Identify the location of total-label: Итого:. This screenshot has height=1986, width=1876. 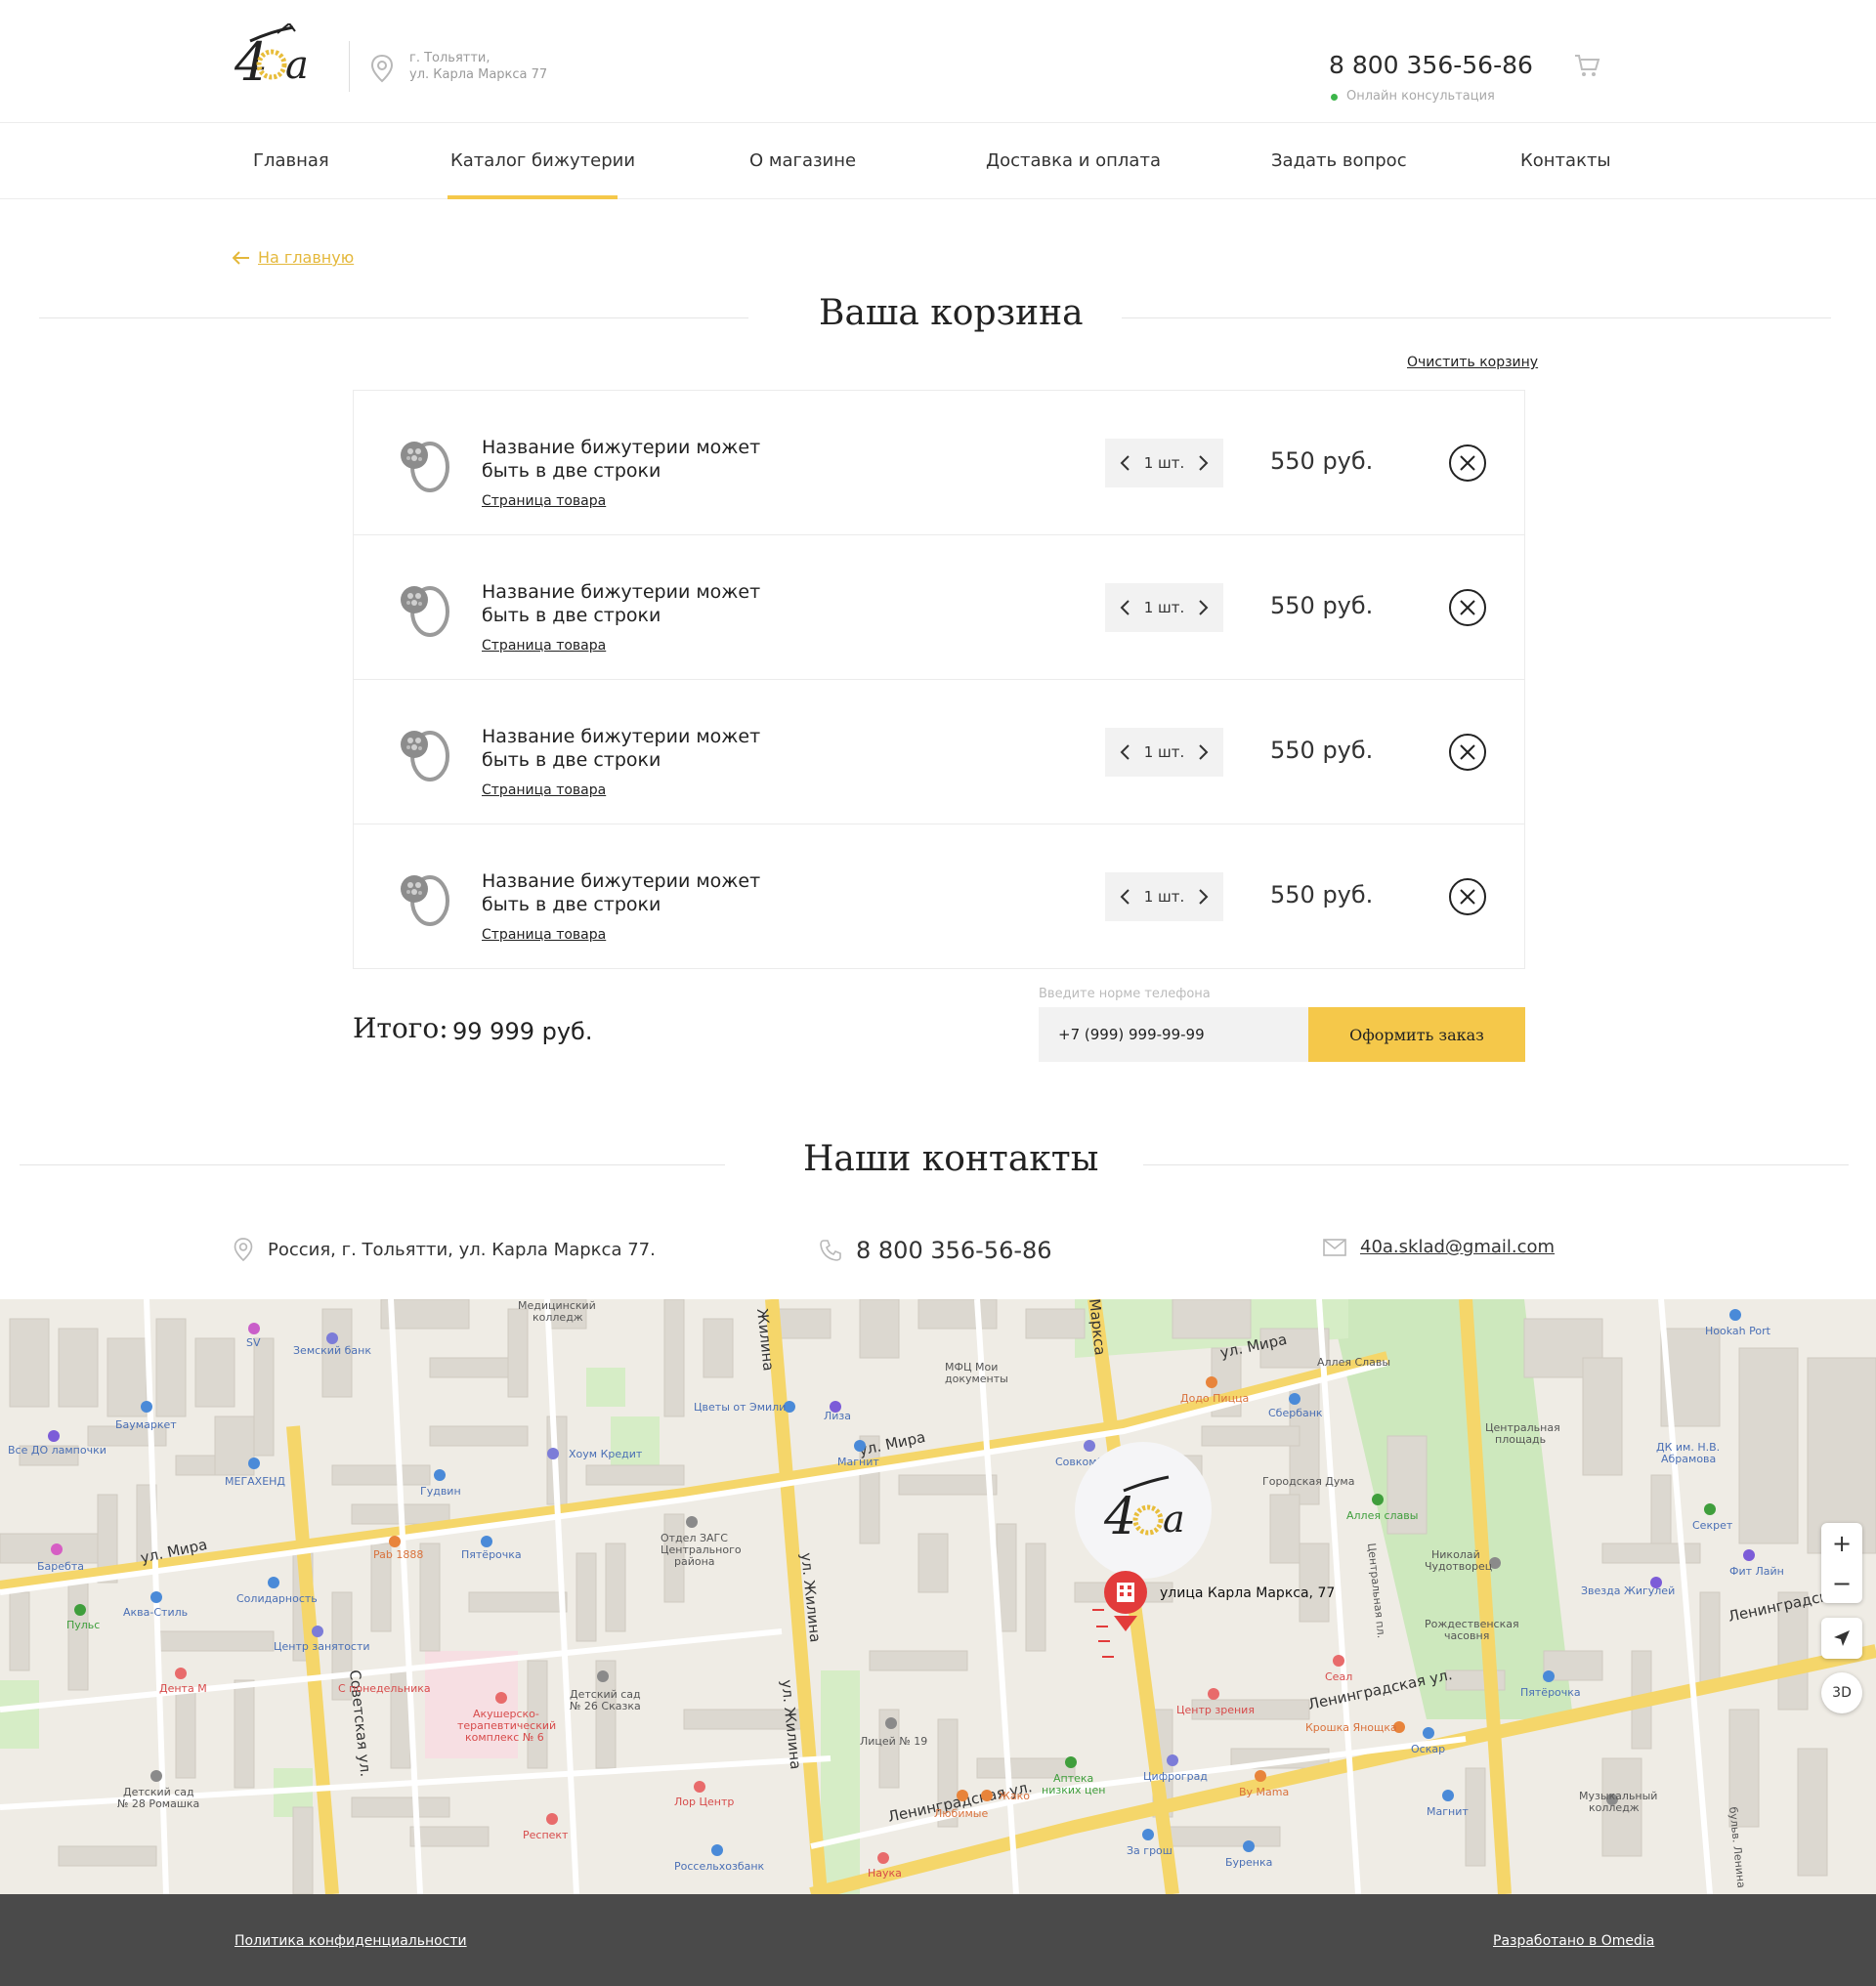
(400, 1028).